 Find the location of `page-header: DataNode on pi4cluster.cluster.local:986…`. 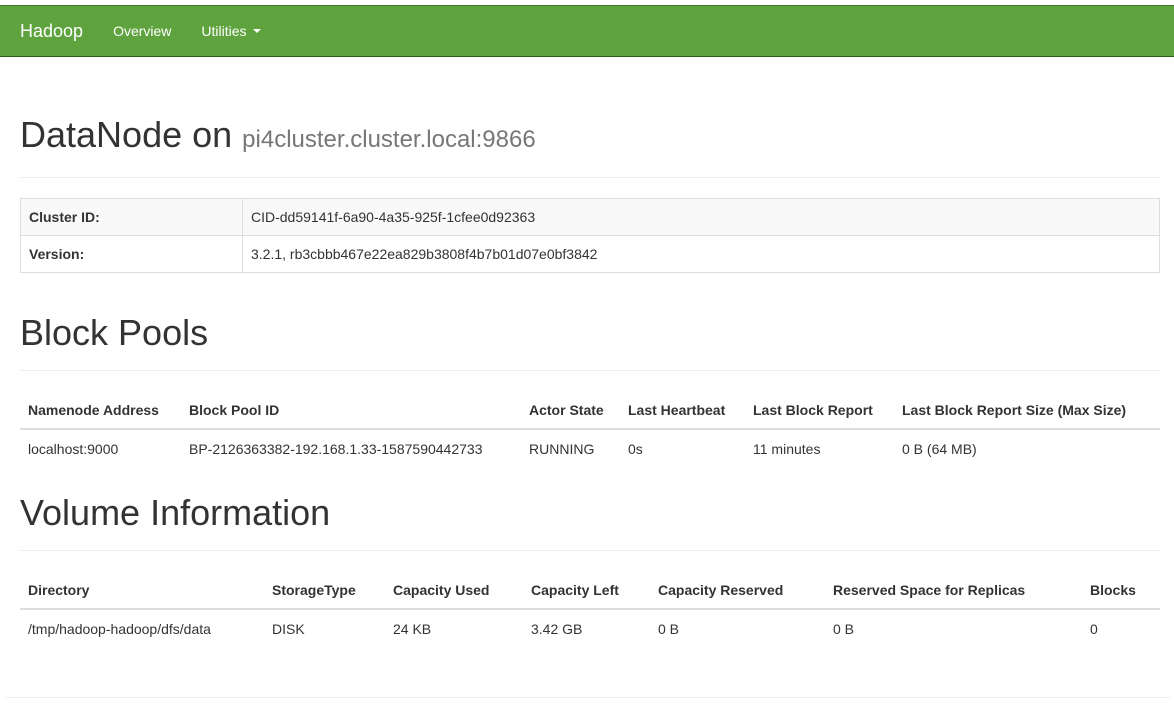

page-header: DataNode on pi4cluster.cluster.local:986… is located at coordinates (590, 146).